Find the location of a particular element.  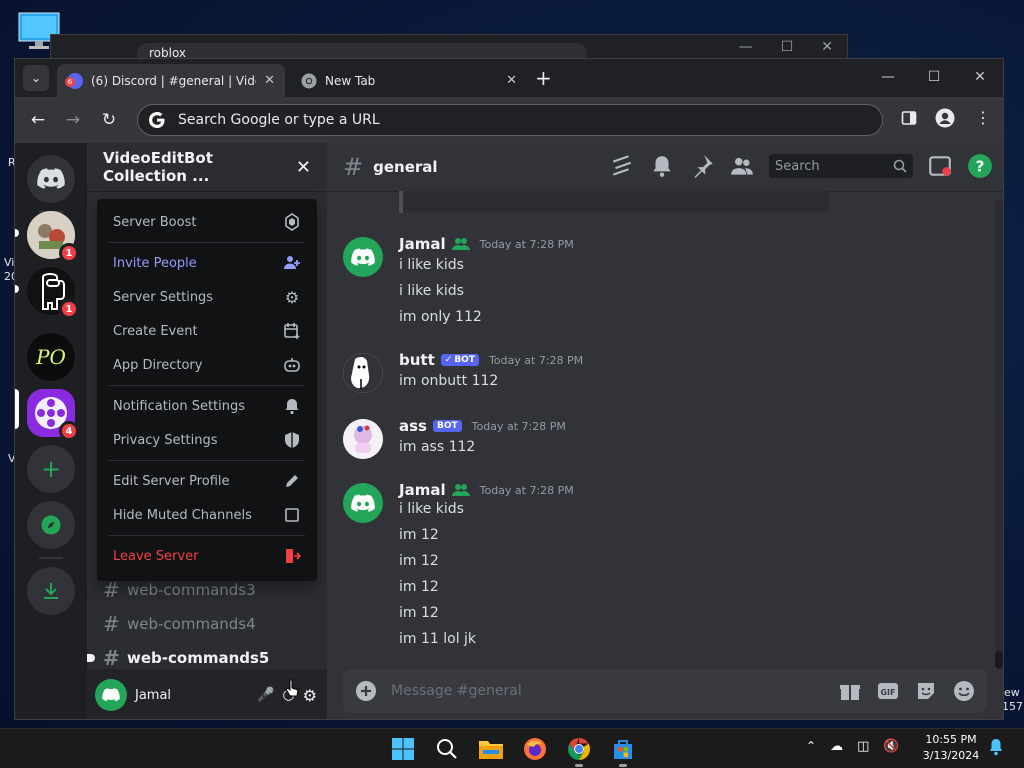

message-header: Jamal Today at 7:28 PM is located at coordinates (486, 244).